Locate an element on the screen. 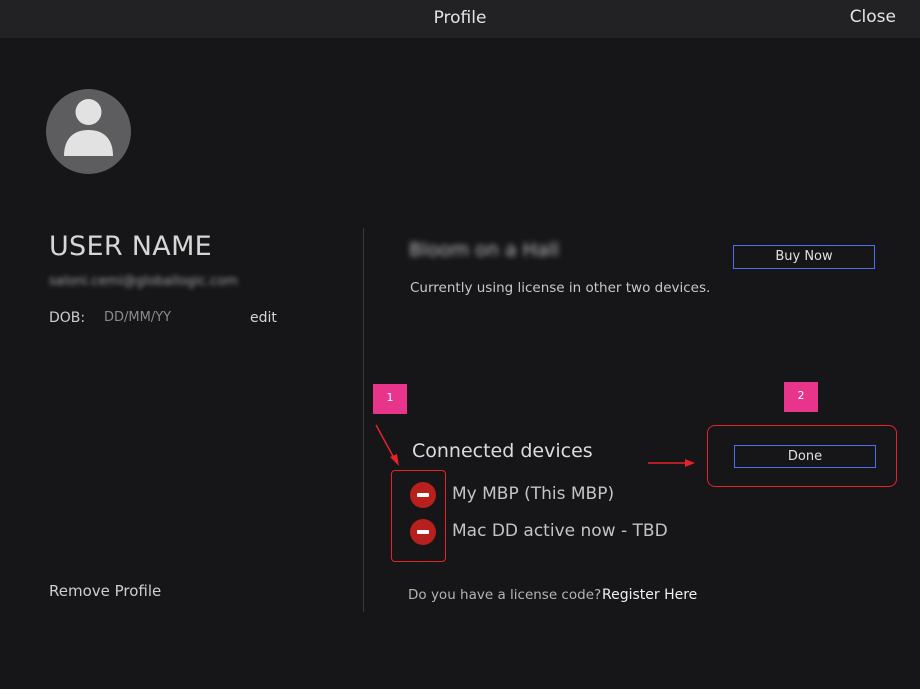 The width and height of the screenshot is (920, 689). annotation-arrows is located at coordinates (535, 445).